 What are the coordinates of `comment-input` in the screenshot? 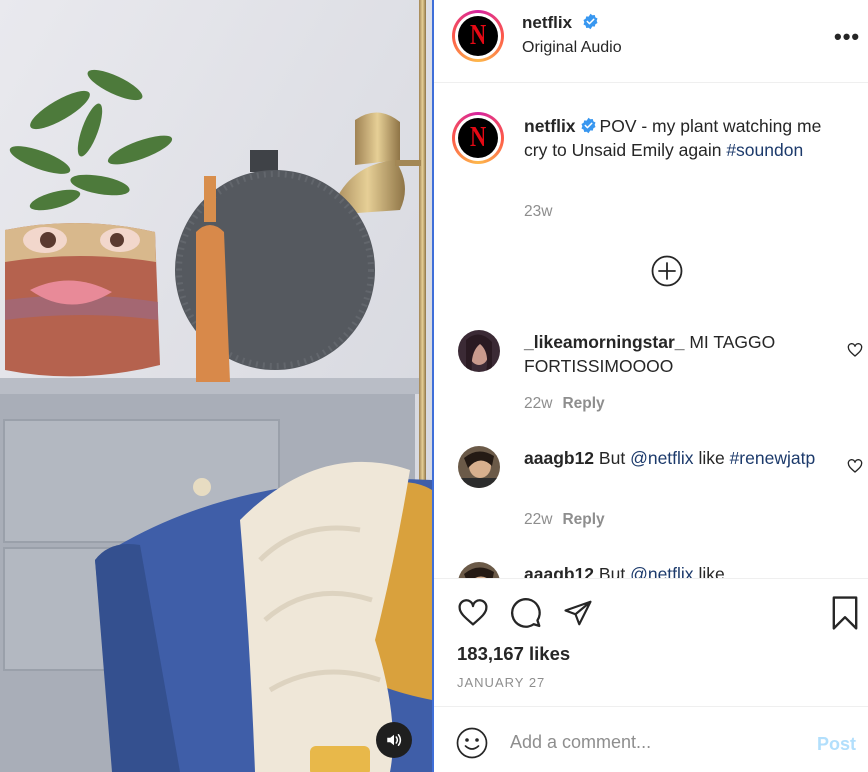 It's located at (655, 742).